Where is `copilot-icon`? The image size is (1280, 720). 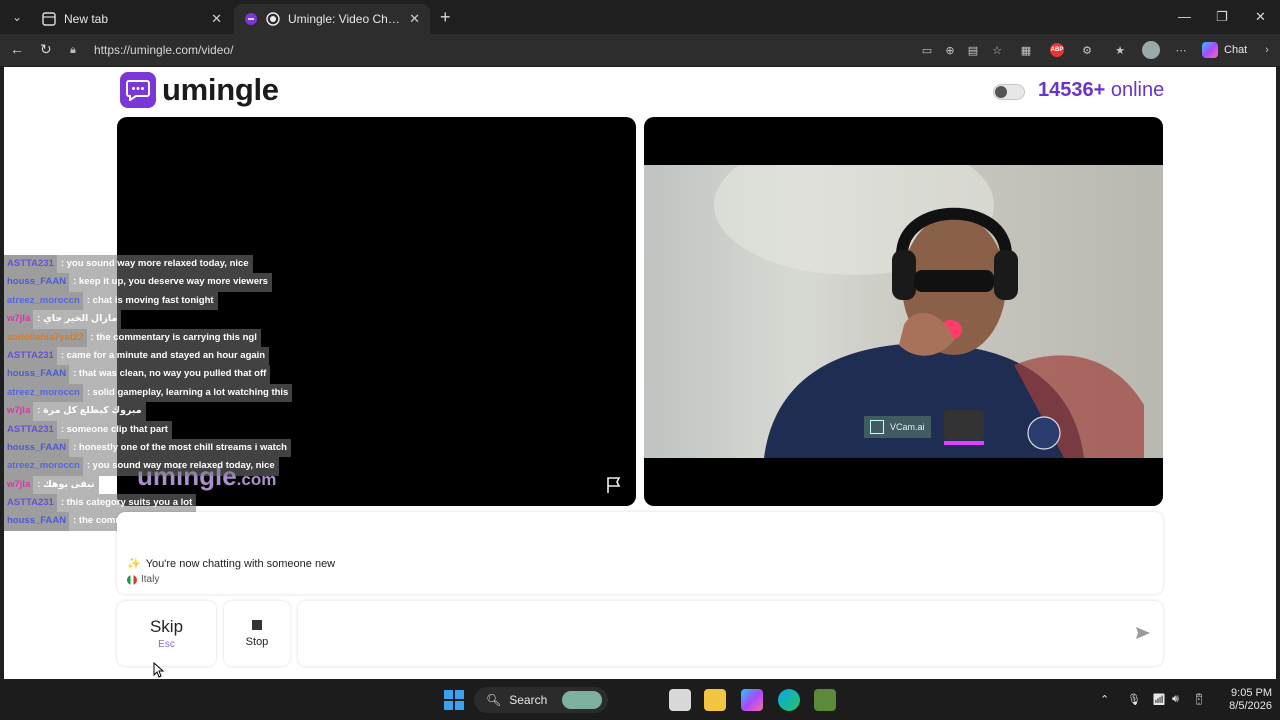 copilot-icon is located at coordinates (1210, 50).